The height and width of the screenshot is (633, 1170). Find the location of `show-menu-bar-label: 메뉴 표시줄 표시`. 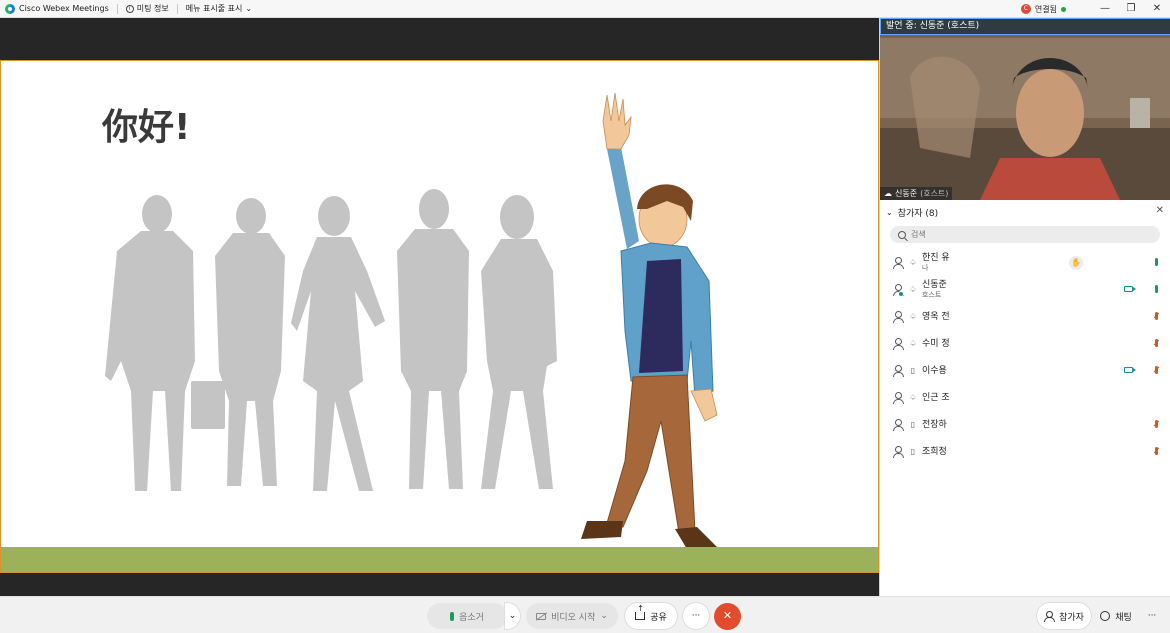

show-menu-bar-label: 메뉴 표시줄 표시 is located at coordinates (214, 8).